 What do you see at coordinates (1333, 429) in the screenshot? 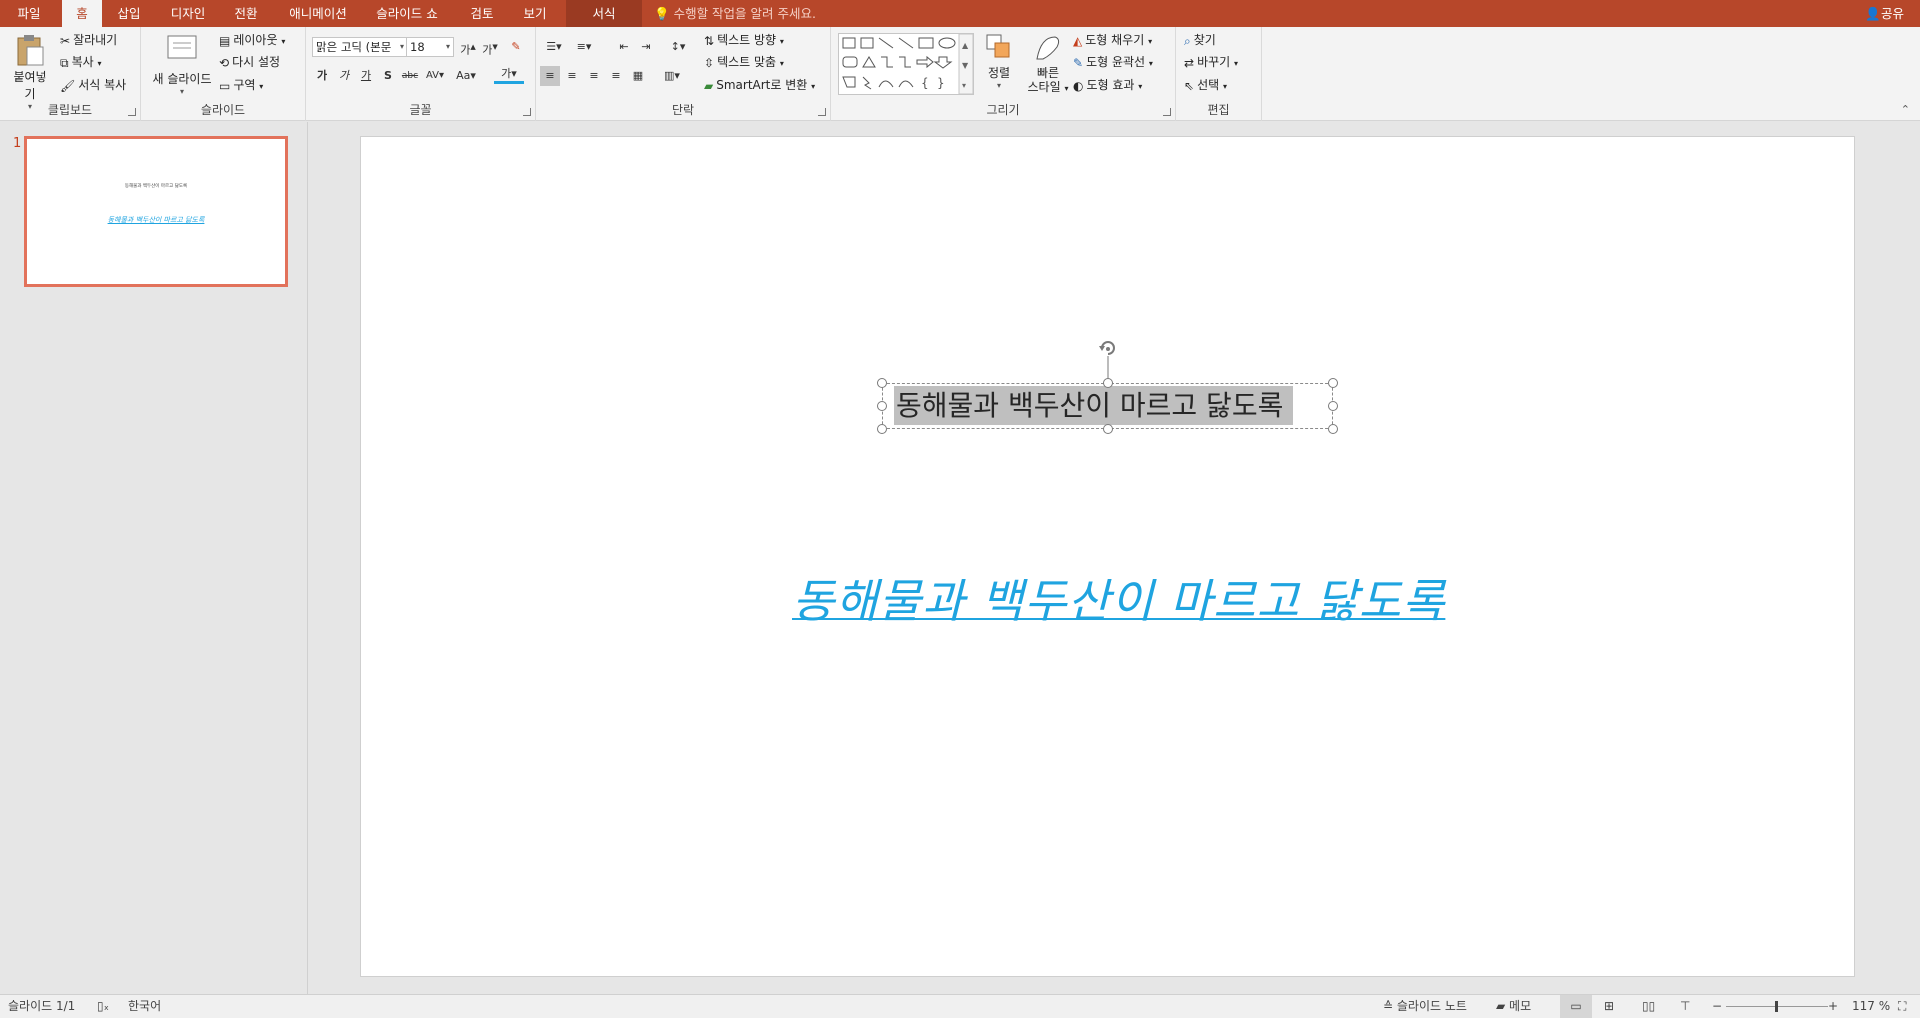
I see `resize-handle-se` at bounding box center [1333, 429].